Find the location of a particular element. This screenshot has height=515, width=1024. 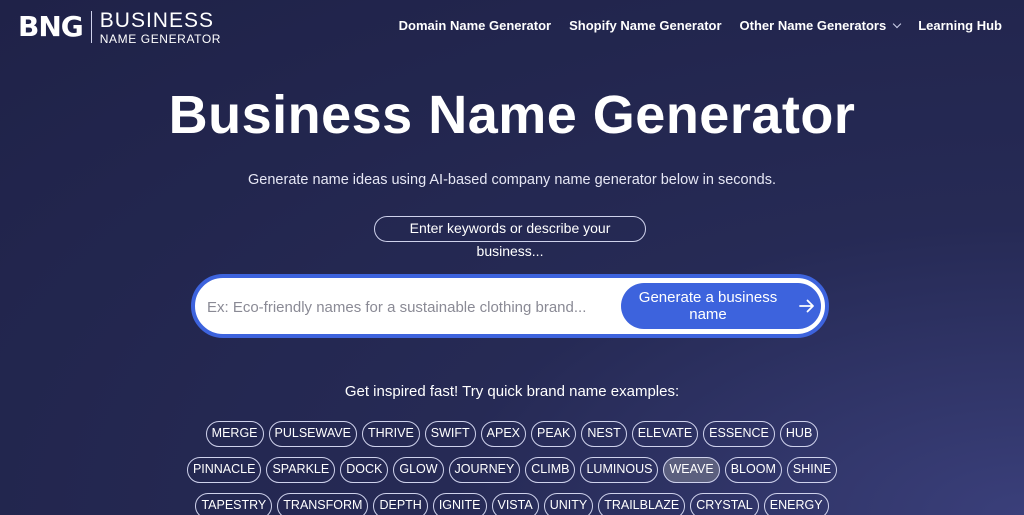

example-chip-bloom: BLOOM is located at coordinates (753, 470).